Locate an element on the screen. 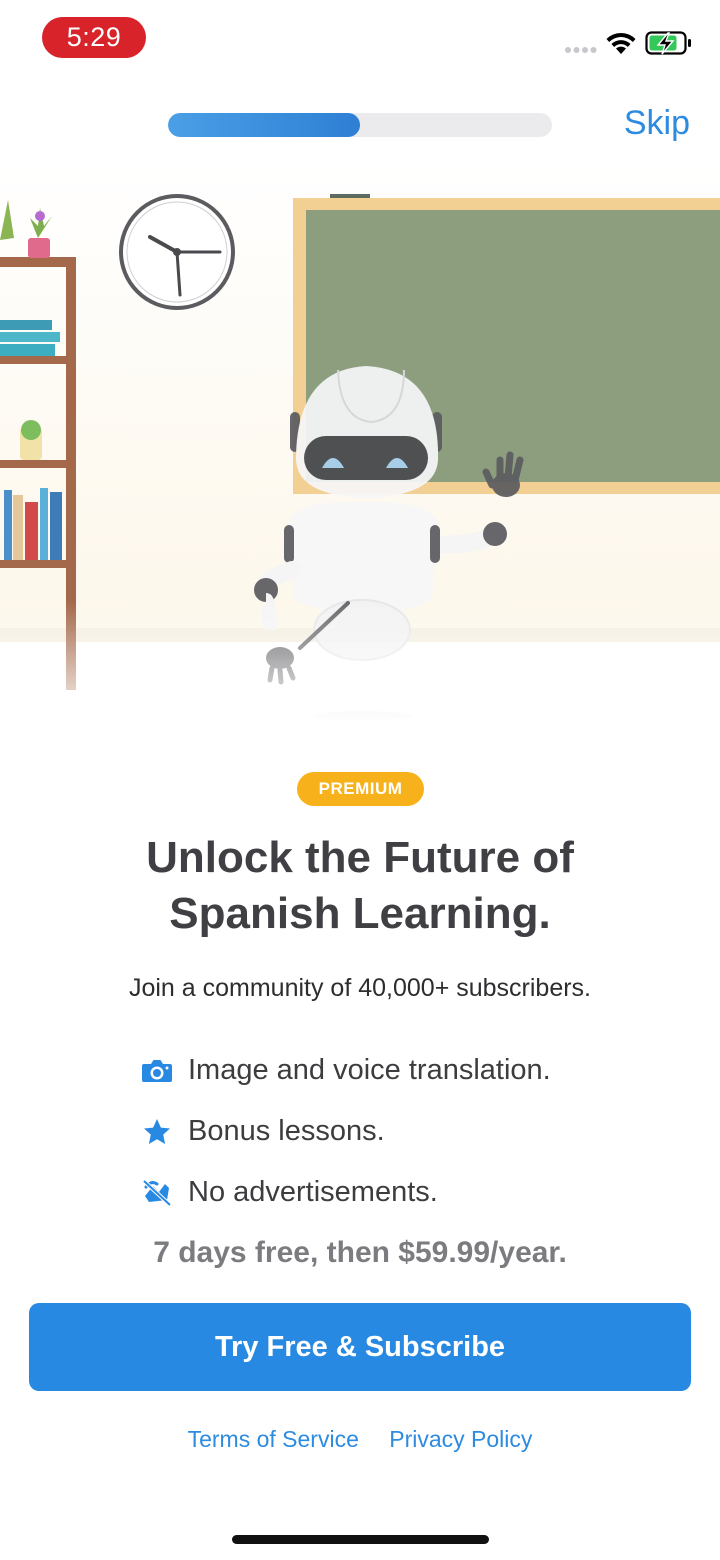 This screenshot has width=720, height=1560. privacy-policy-link: Privacy Policy is located at coordinates (460, 1439).